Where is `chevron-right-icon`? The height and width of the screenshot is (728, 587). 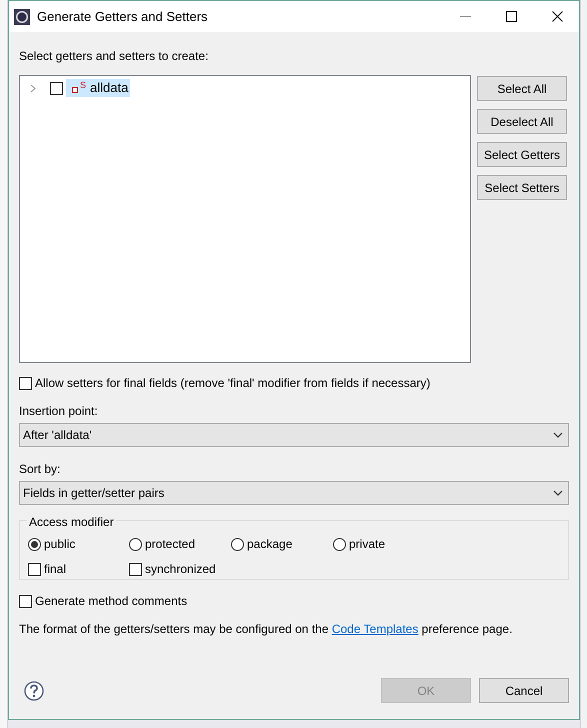
chevron-right-icon is located at coordinates (33, 88).